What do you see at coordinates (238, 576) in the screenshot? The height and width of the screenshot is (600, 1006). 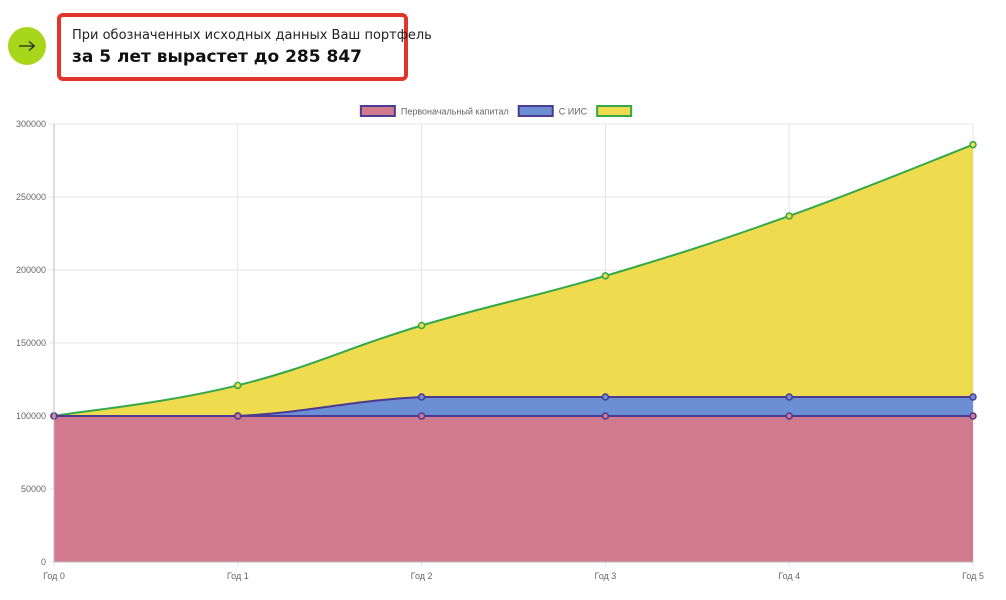 I see `x-tick-label: Год 1` at bounding box center [238, 576].